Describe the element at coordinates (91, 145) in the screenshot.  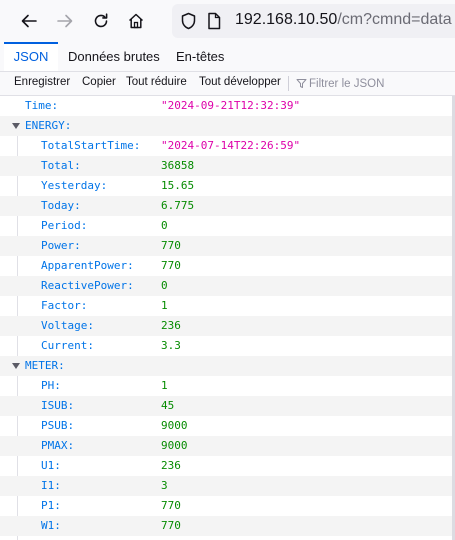
I see `json-key: TotalStartTime:` at that location.